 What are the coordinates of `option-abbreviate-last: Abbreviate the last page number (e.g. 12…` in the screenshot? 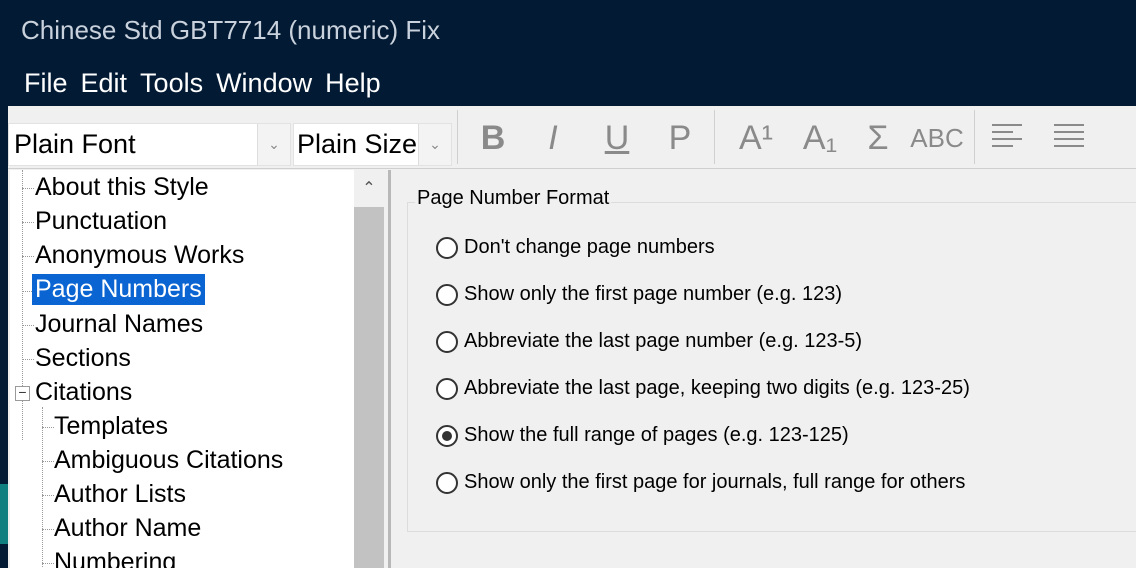 It's located at (649, 341).